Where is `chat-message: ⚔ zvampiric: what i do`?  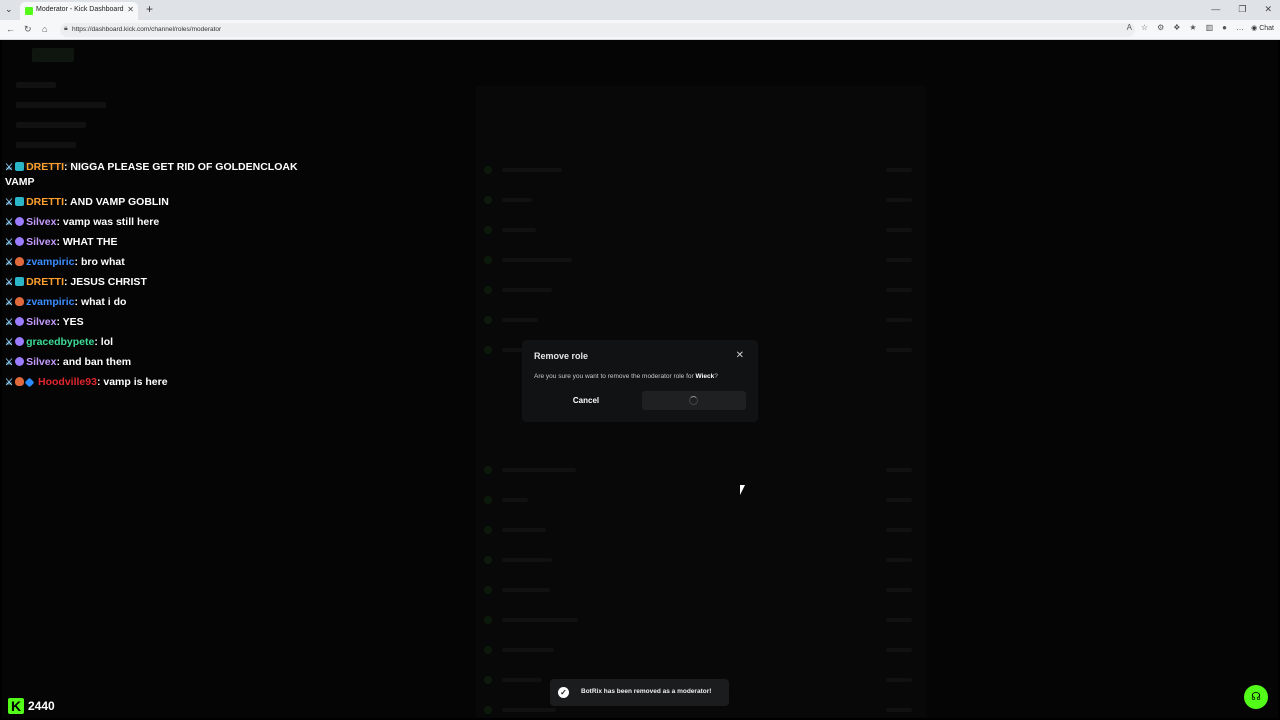
chat-message: ⚔ zvampiric: what i do is located at coordinates (66, 302).